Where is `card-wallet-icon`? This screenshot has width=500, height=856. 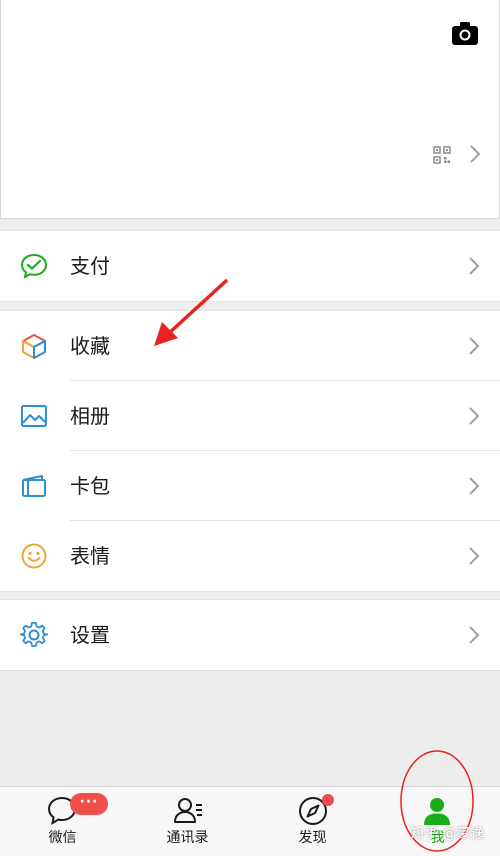 card-wallet-icon is located at coordinates (34, 486).